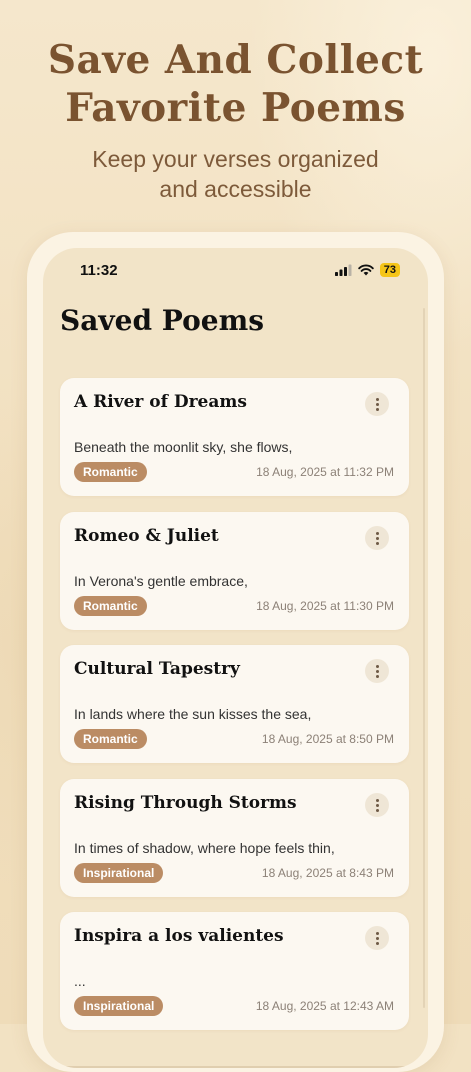 The image size is (471, 1072). I want to click on status-icons: 73, so click(367, 270).